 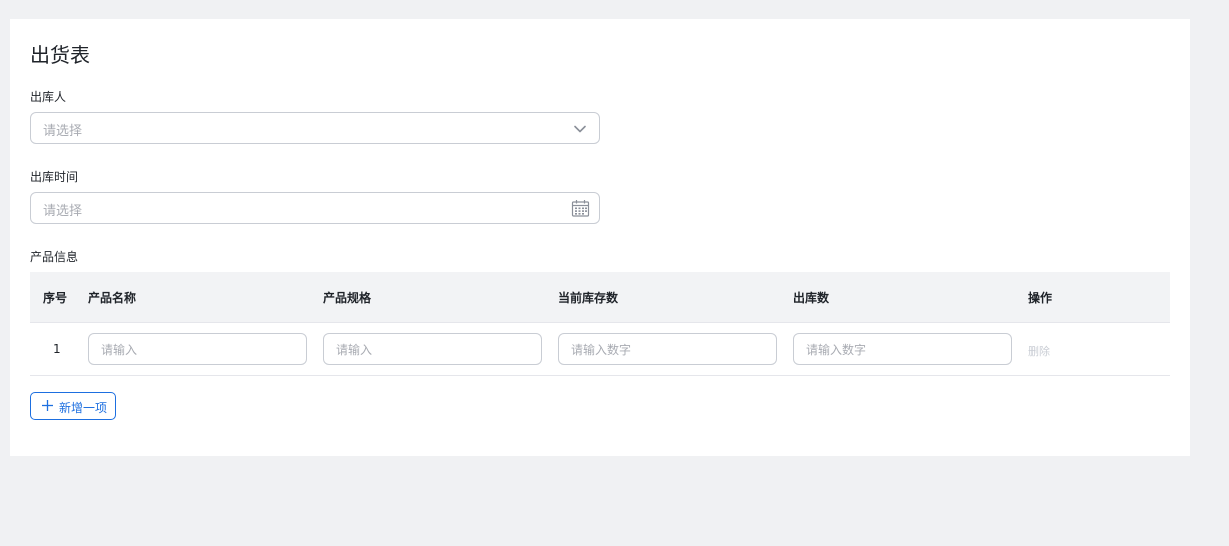 I want to click on table-row: 1 请输入 请输入 请输入数字 请输入数字 删除, so click(x=600, y=349).